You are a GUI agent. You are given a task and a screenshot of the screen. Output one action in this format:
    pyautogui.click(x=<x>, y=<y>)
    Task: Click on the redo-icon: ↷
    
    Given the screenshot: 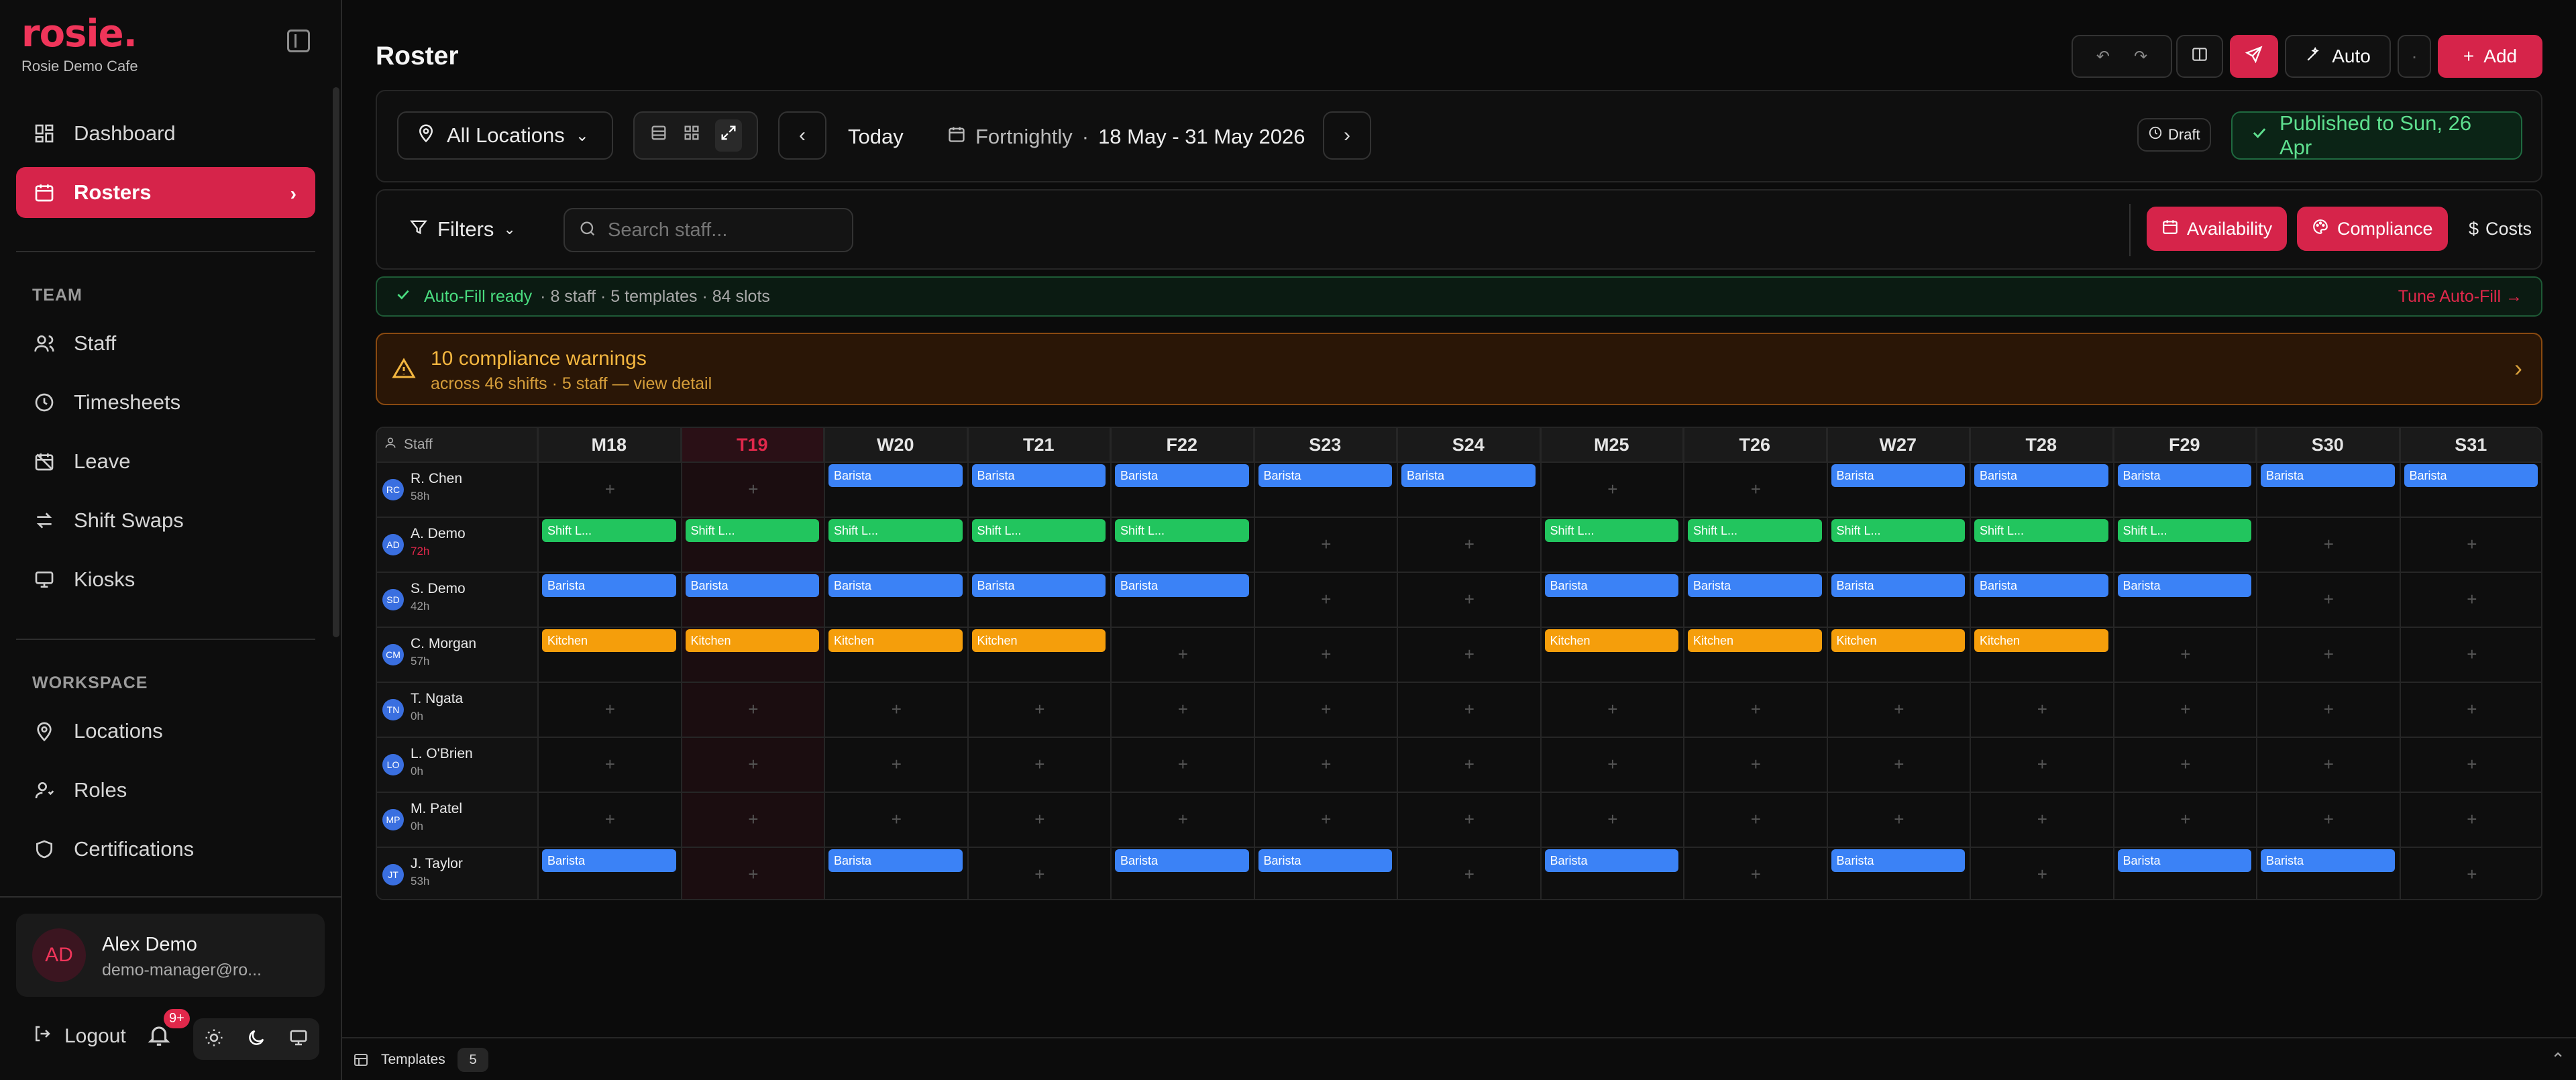 What is the action you would take?
    pyautogui.click(x=2140, y=56)
    